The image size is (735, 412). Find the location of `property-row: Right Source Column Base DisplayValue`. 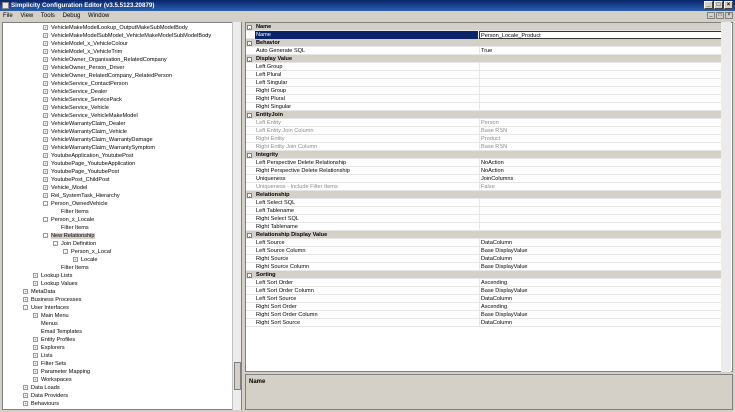

property-row: Right Source Column Base DisplayValue is located at coordinates (484, 267).